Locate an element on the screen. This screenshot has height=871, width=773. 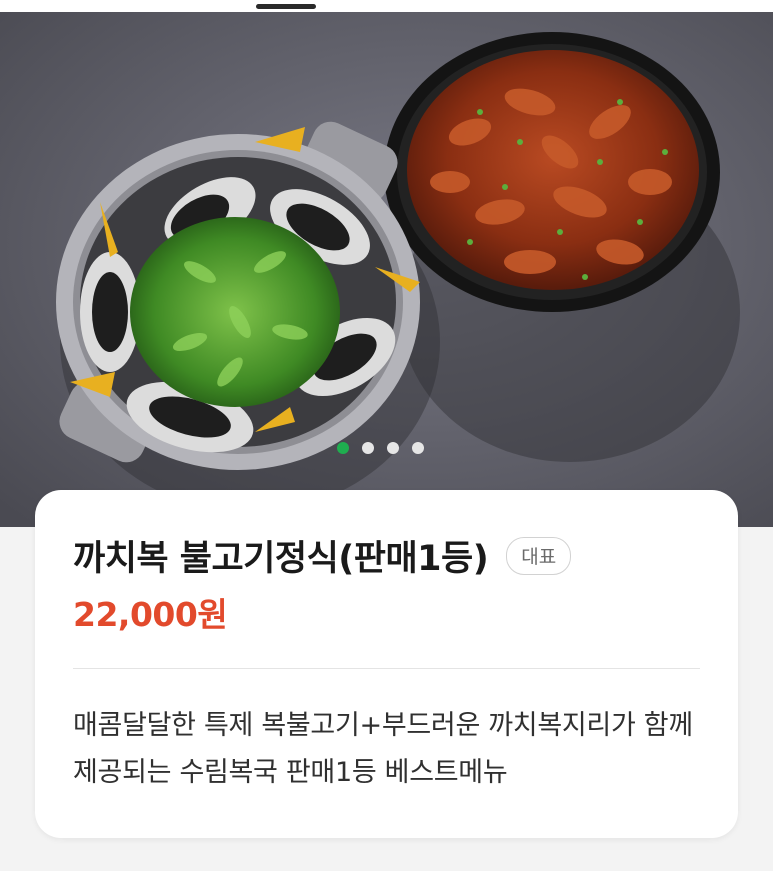
menu-price: 22,000원 is located at coordinates (150, 614).